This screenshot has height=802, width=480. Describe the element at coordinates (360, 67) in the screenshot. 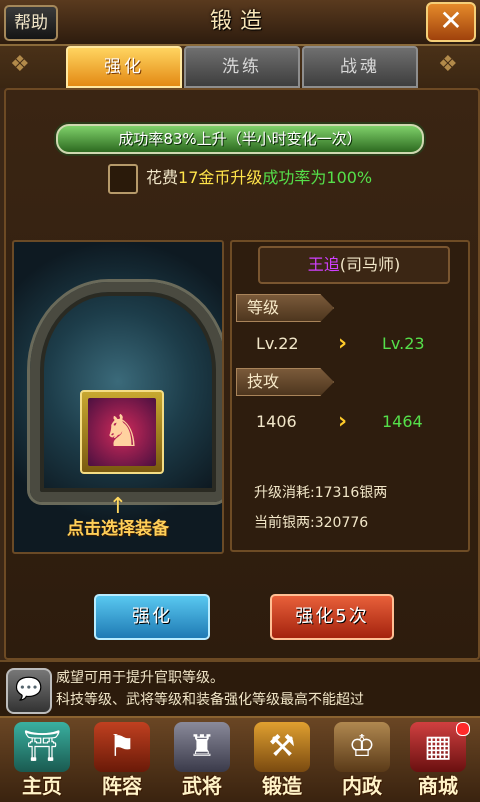

I see `tab-war-soul: 战魂` at that location.